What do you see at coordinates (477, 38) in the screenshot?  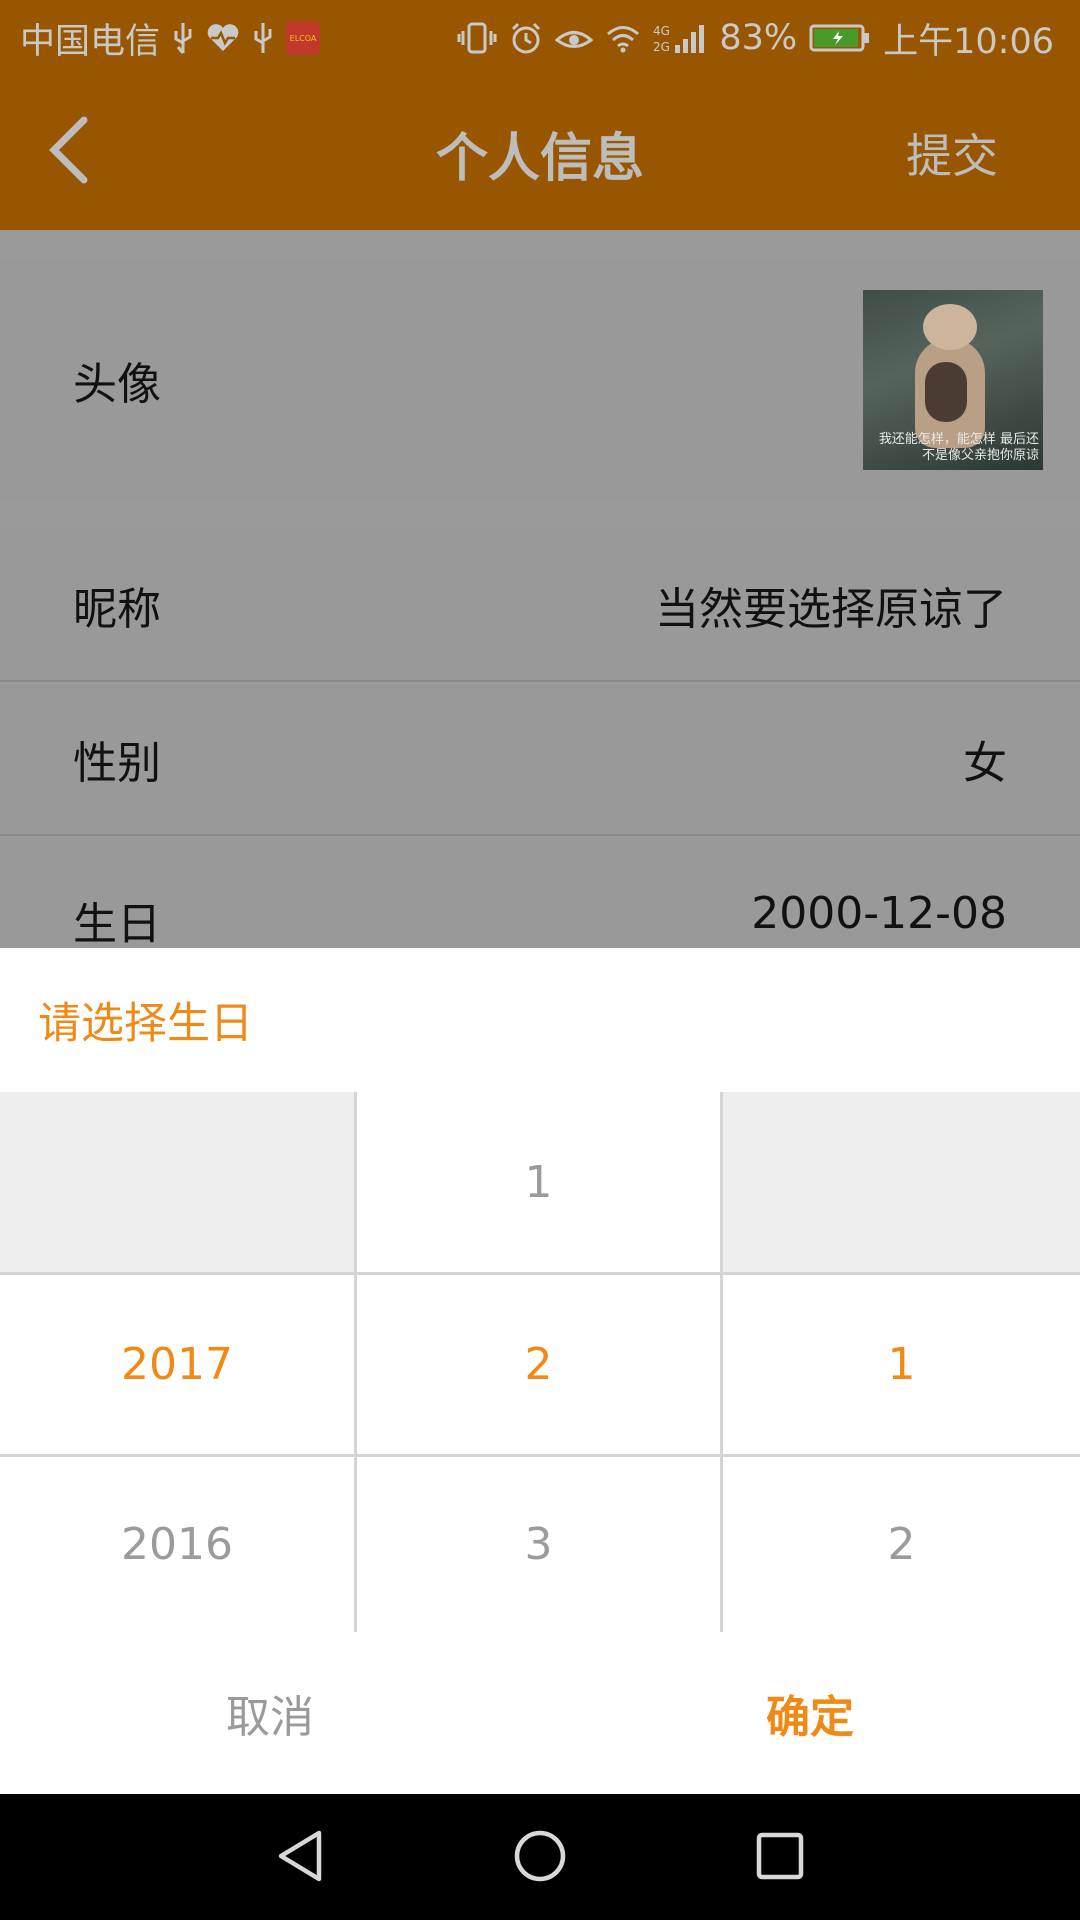 I see `vibrate-icon` at bounding box center [477, 38].